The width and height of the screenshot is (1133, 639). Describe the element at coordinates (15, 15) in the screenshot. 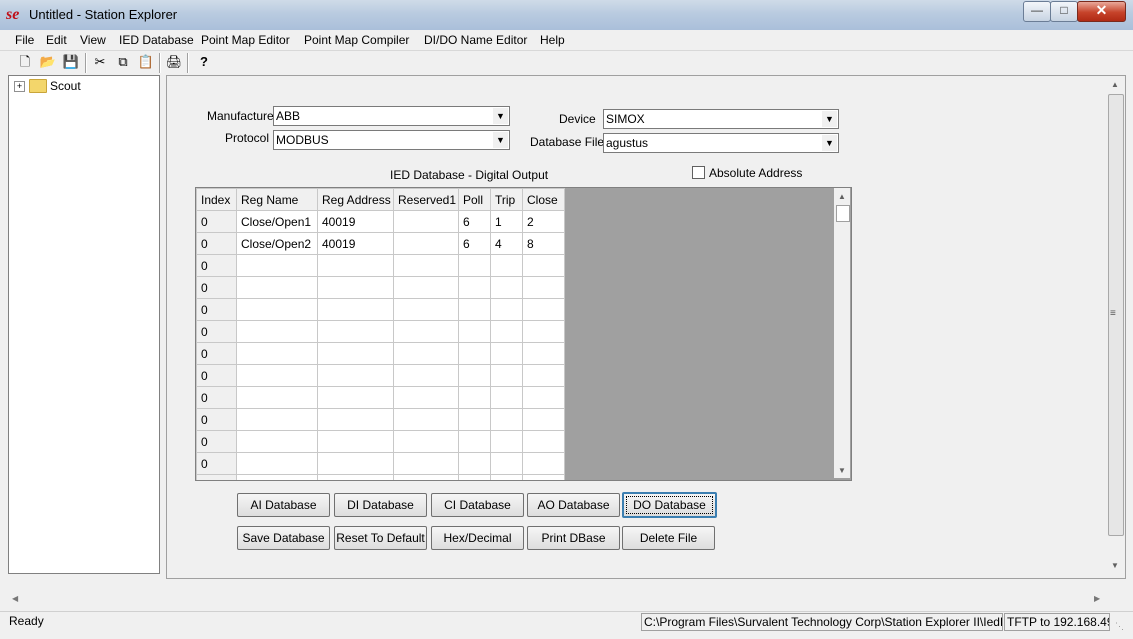

I see `app-icon: se` at that location.